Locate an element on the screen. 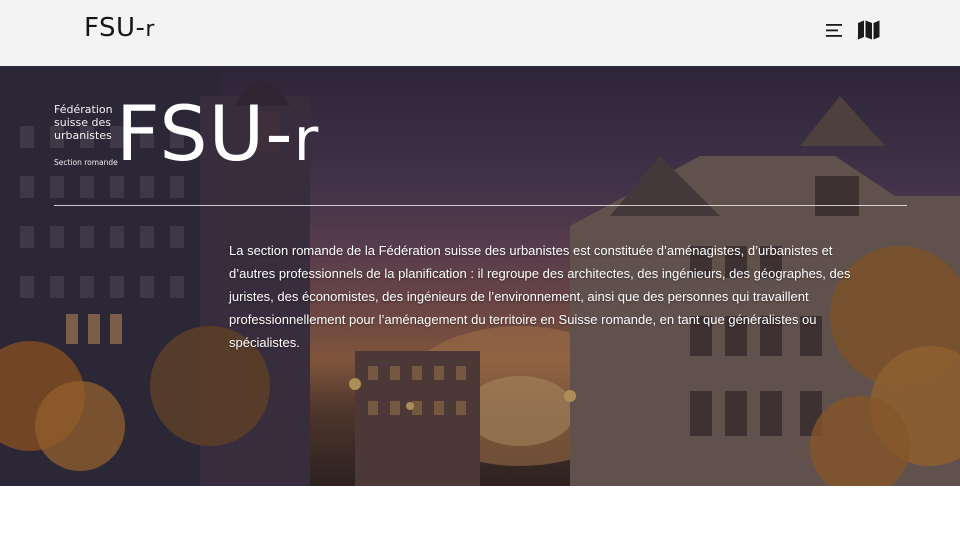  federation-line-2: suisse des is located at coordinates (82, 122).